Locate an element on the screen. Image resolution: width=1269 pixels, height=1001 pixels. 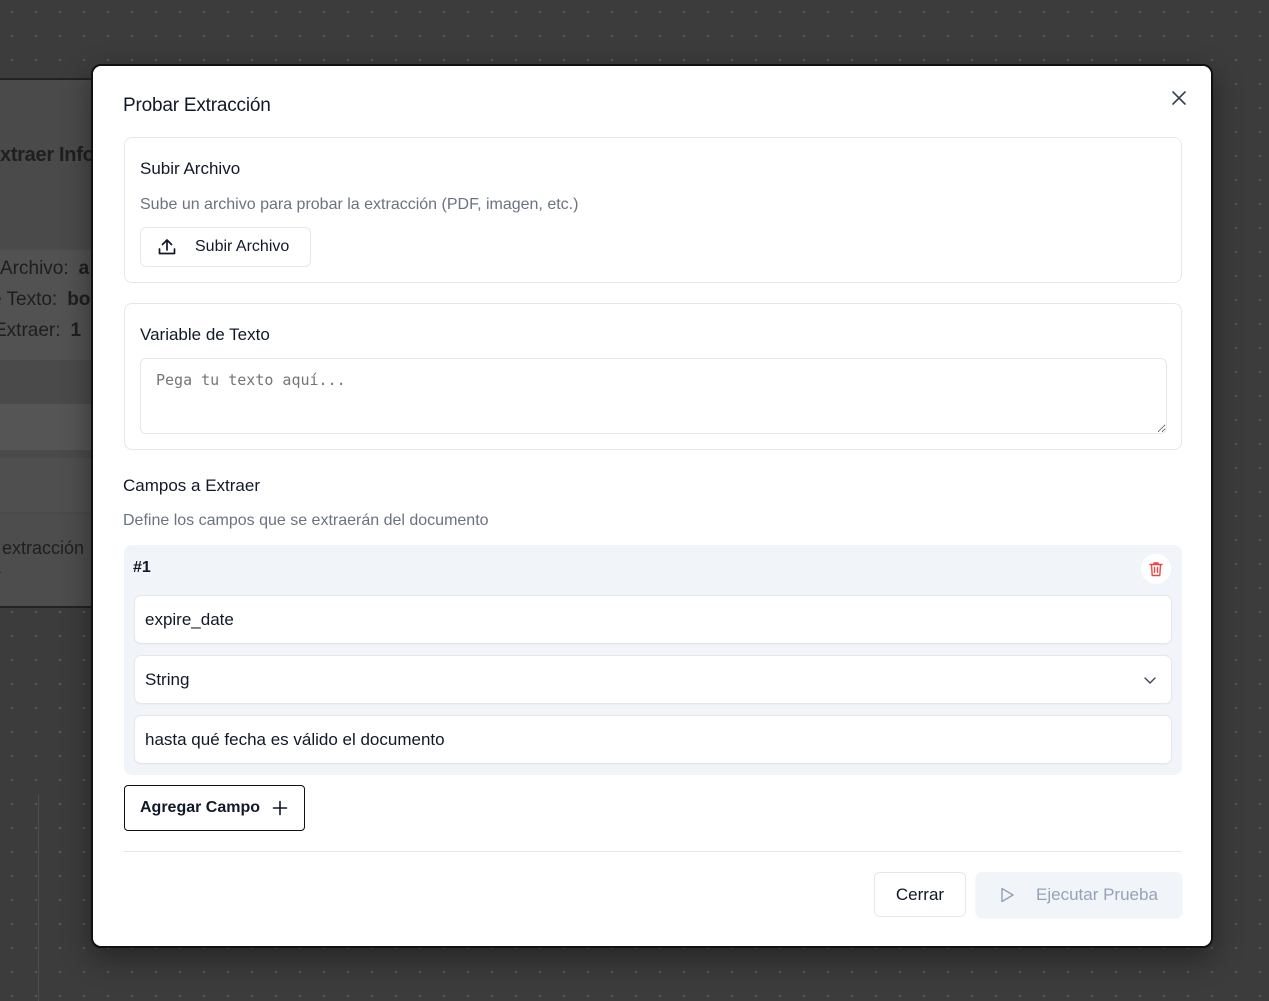
background-footer-text: extracción is located at coordinates (43, 548).